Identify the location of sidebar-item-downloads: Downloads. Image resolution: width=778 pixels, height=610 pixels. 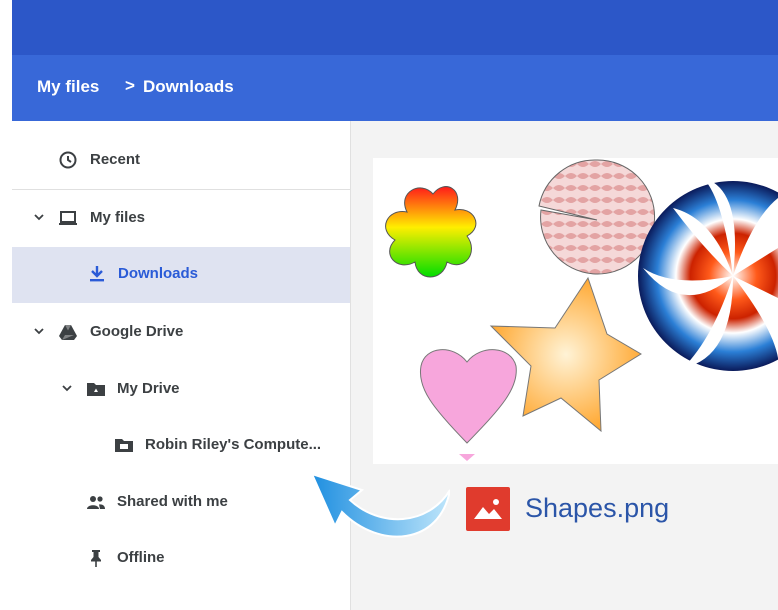
(181, 275).